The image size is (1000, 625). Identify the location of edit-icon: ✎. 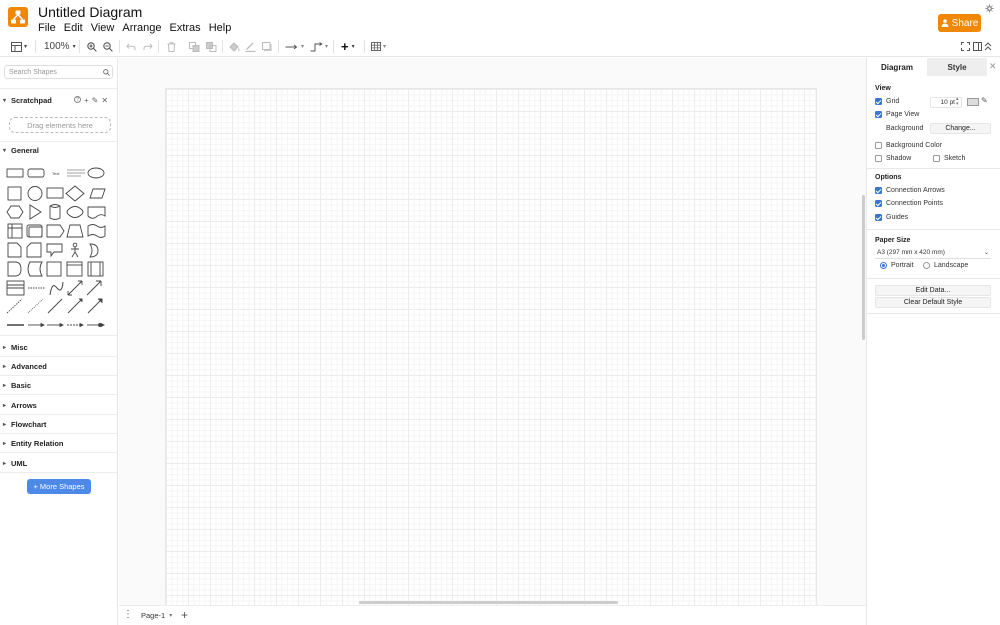
(95, 100).